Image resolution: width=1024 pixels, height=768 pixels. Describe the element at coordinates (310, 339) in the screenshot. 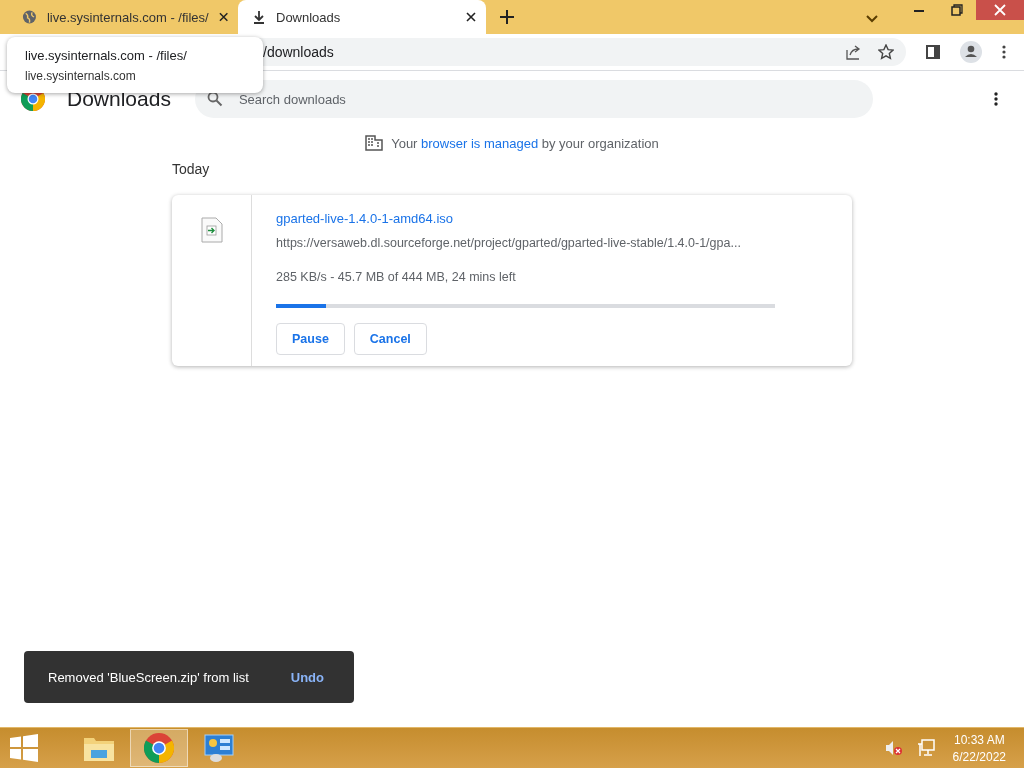

I see `download-action-button: Pause` at that location.